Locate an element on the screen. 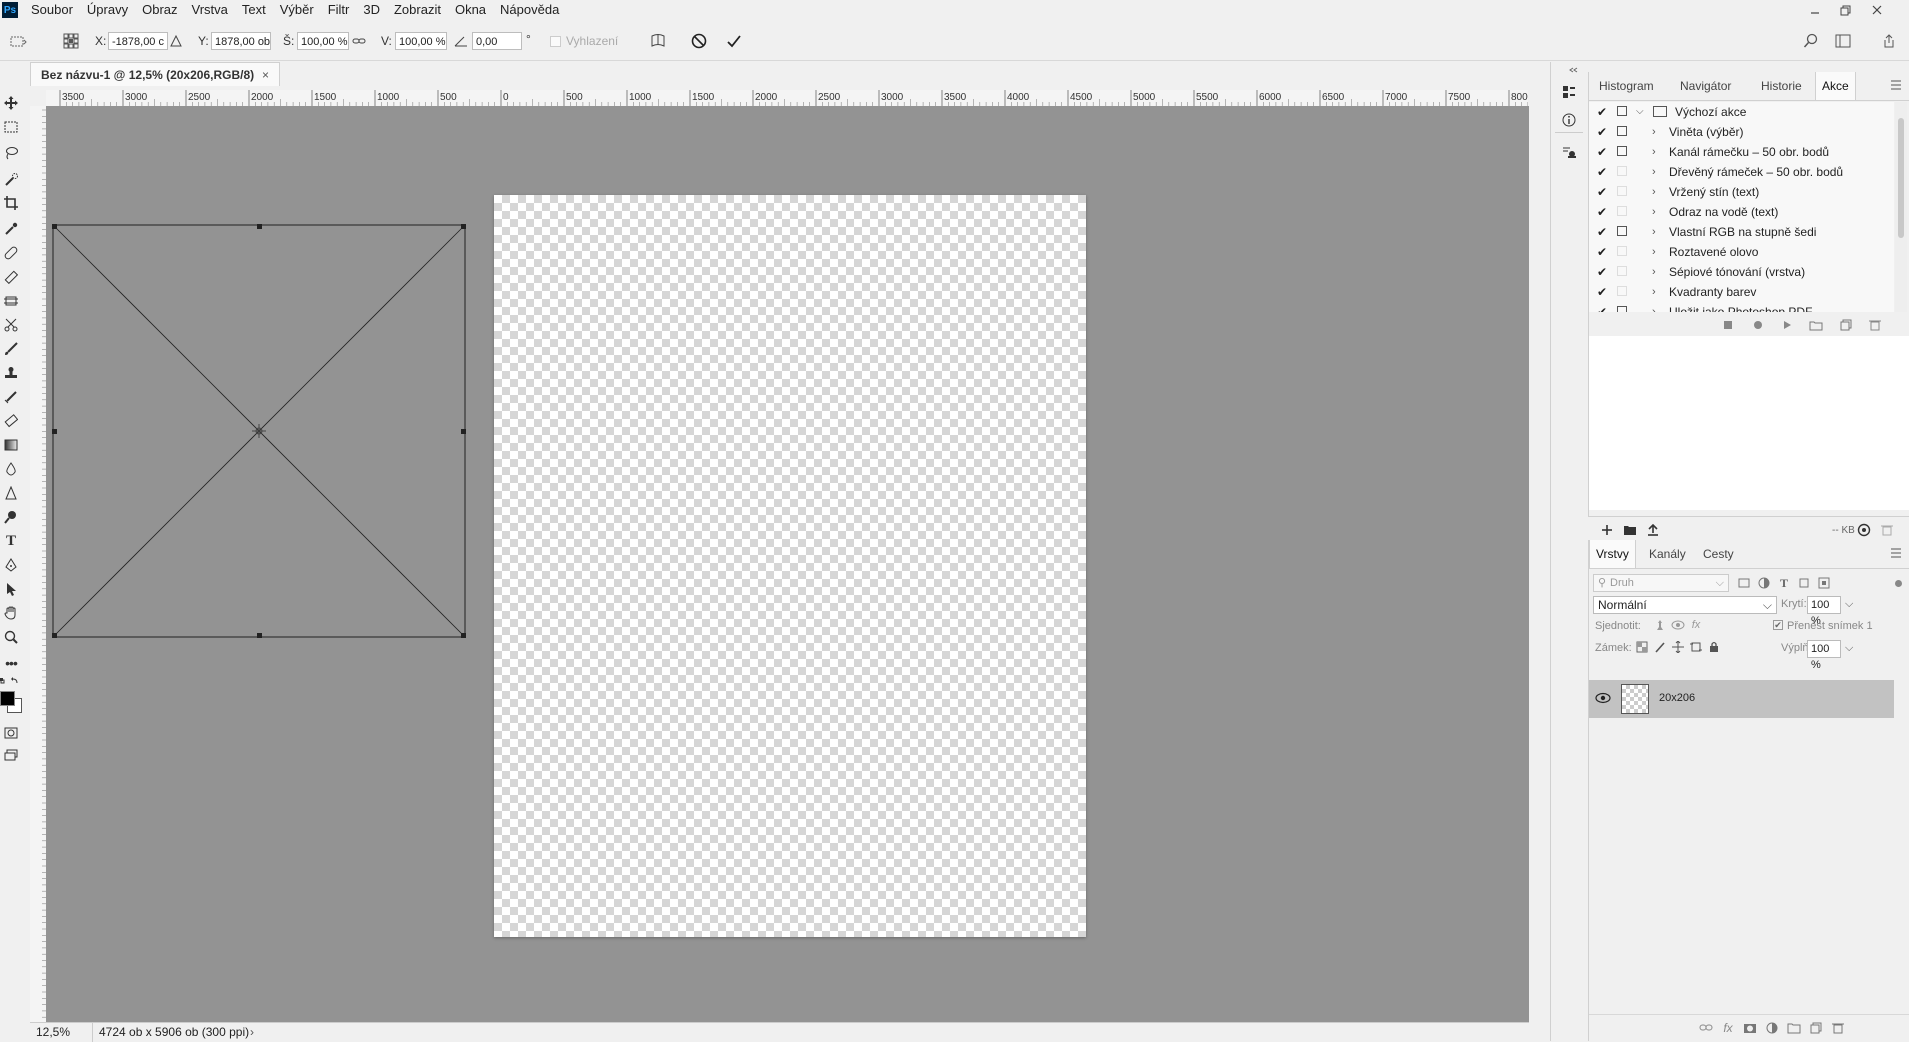 The image size is (1909, 1042). propagate-checkbox: ✔ is located at coordinates (1778, 625).